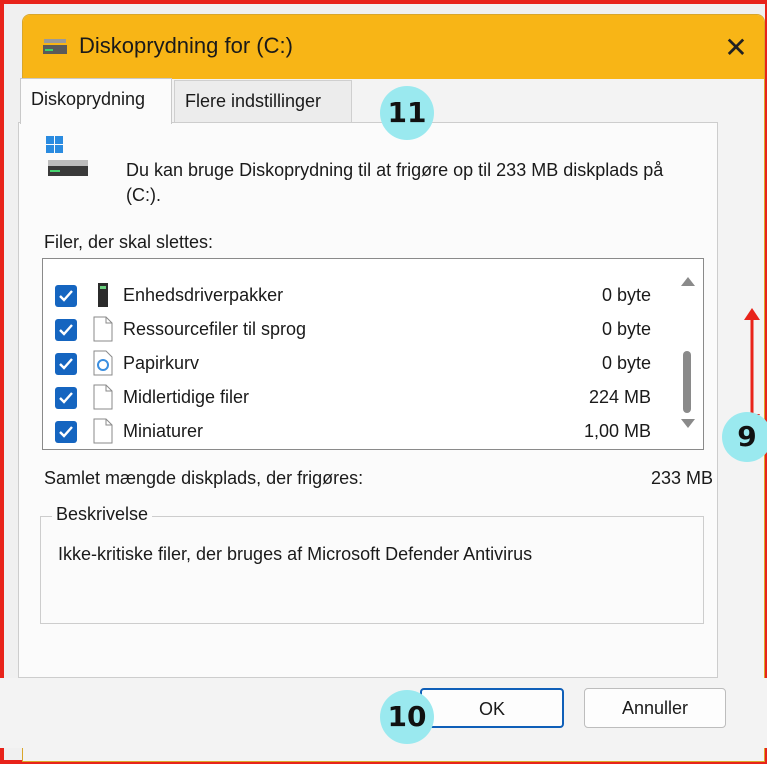 This screenshot has width=767, height=764. Describe the element at coordinates (204, 478) in the screenshot. I see `total-space-label: Samlet mængde diskplads, der frigøres:` at that location.